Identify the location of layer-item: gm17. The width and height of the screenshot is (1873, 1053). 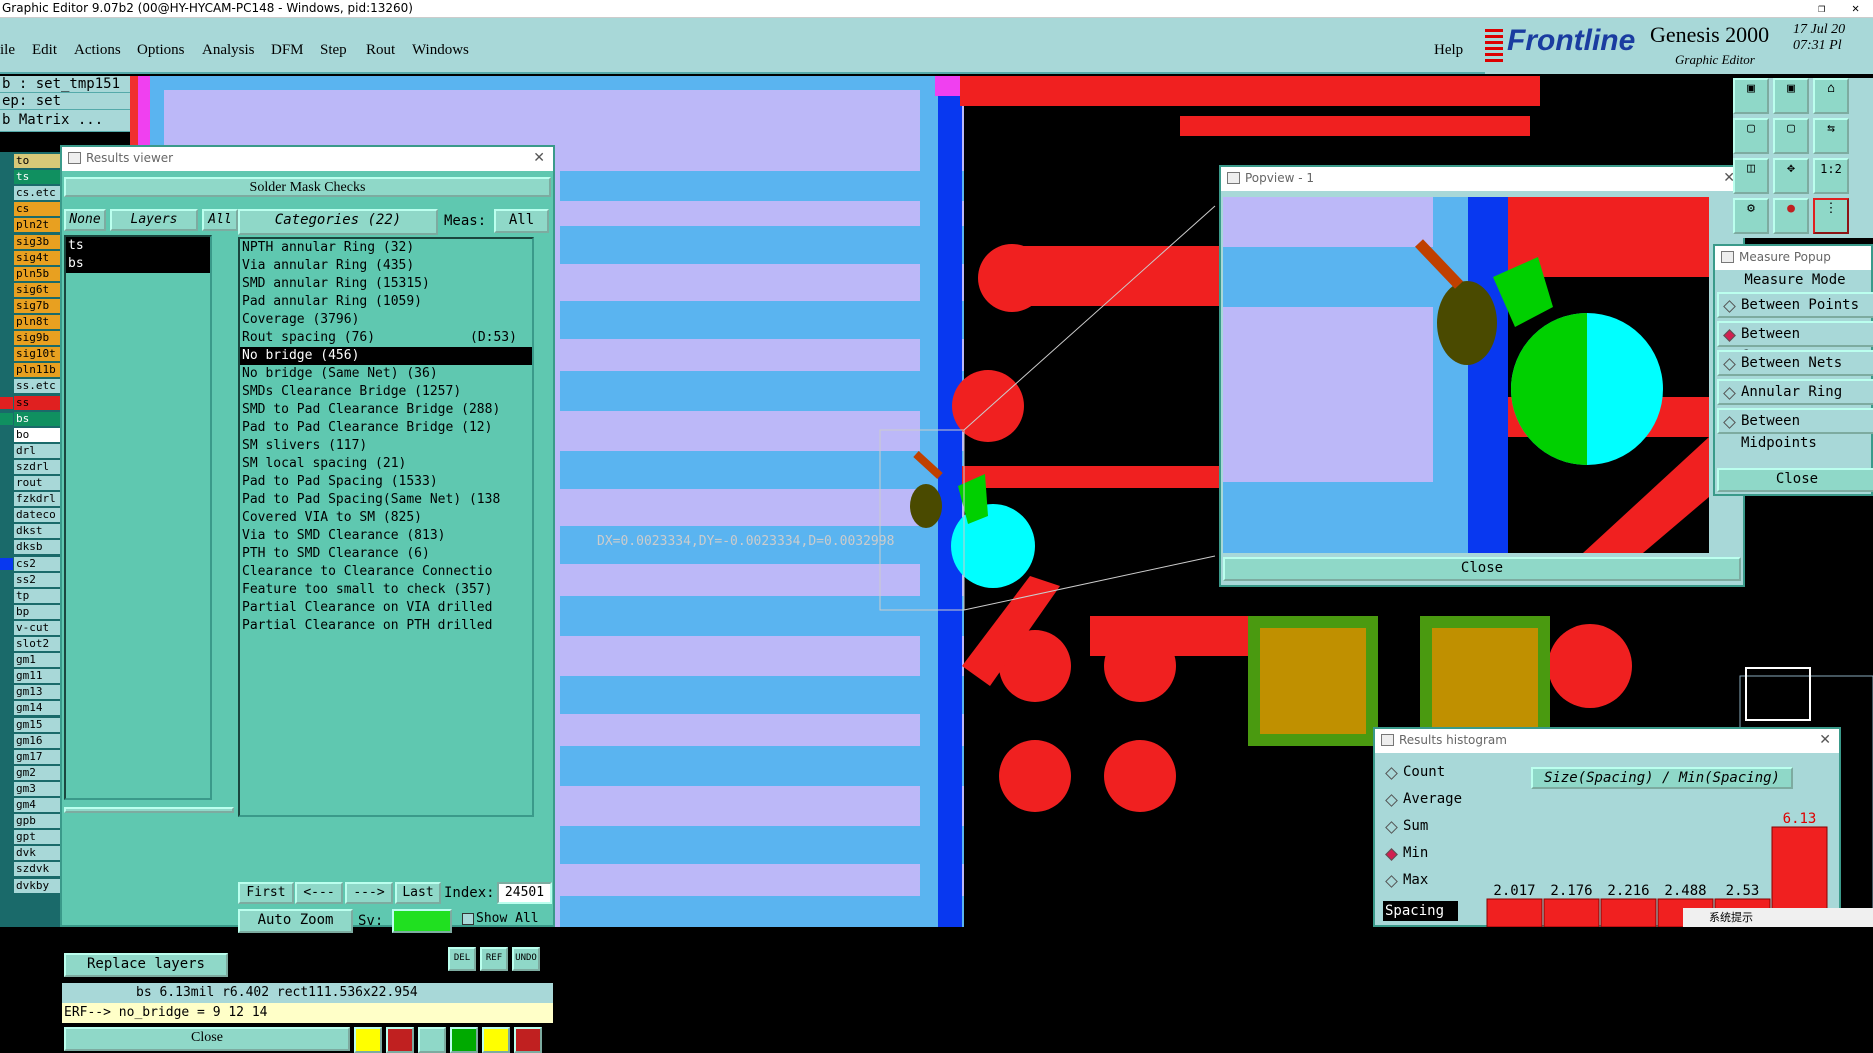
(37, 756).